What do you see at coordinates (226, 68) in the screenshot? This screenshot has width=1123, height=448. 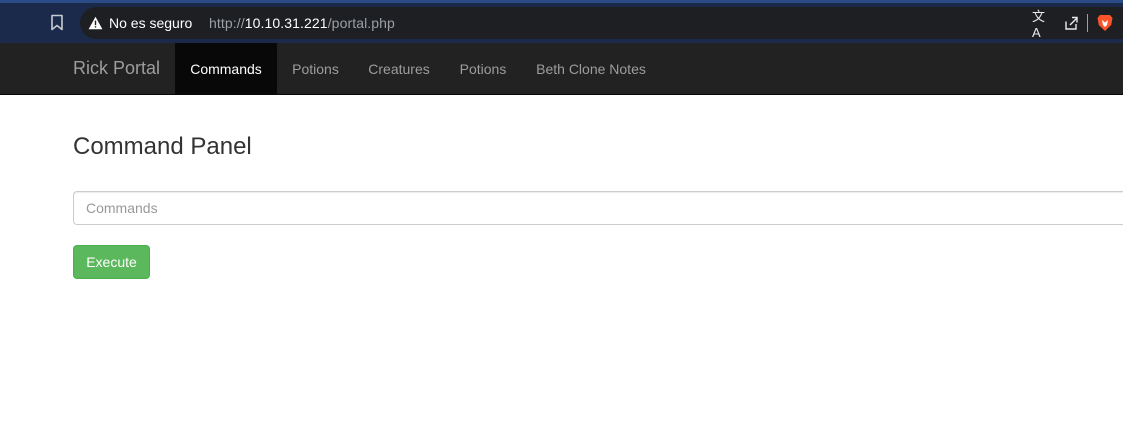 I see `nav-item-commands: Commands` at bounding box center [226, 68].